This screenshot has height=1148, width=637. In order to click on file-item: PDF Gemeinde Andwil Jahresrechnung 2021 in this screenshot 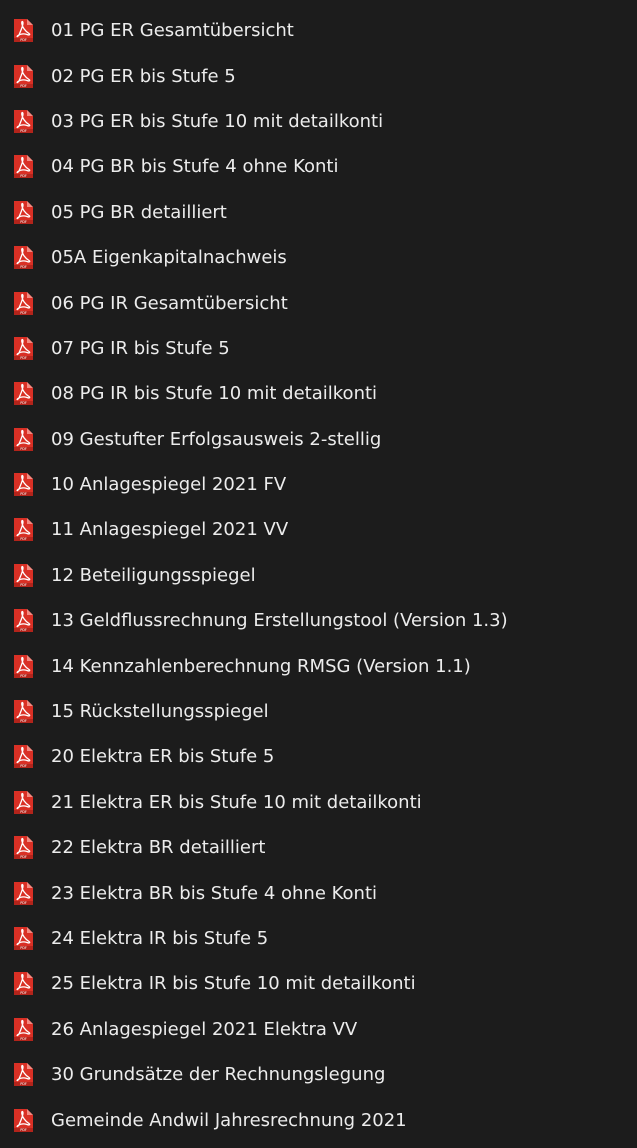, I will do `click(318, 1119)`.